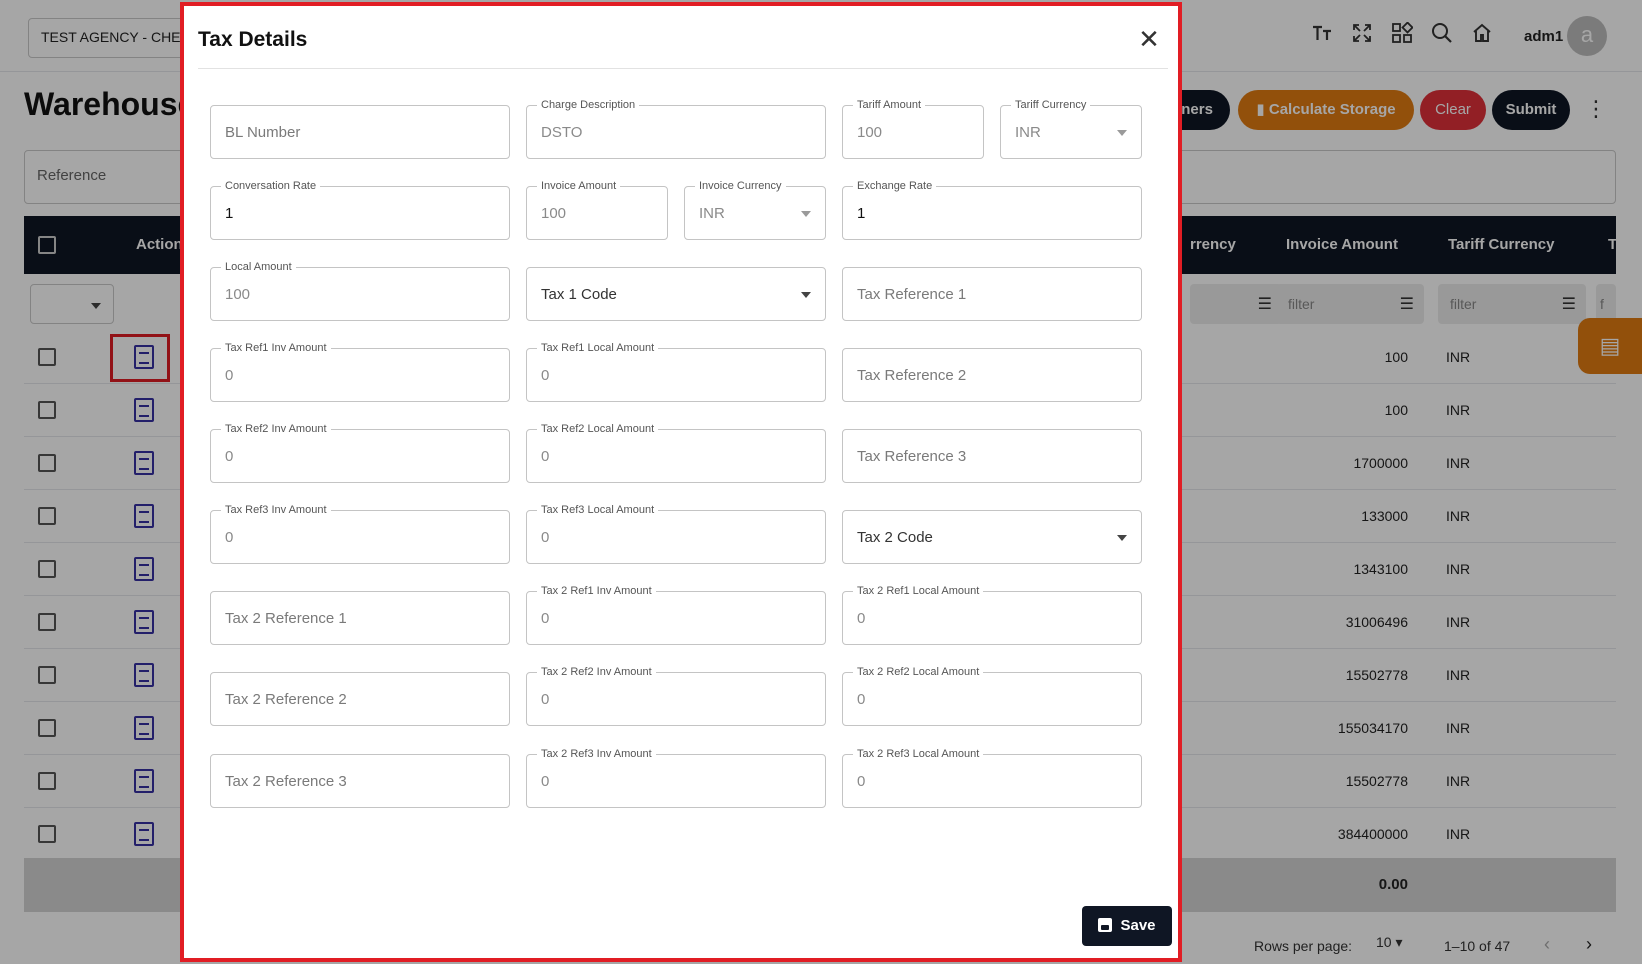 The image size is (1642, 964). I want to click on tax2-ref3-local-amount-value: 0, so click(861, 781).